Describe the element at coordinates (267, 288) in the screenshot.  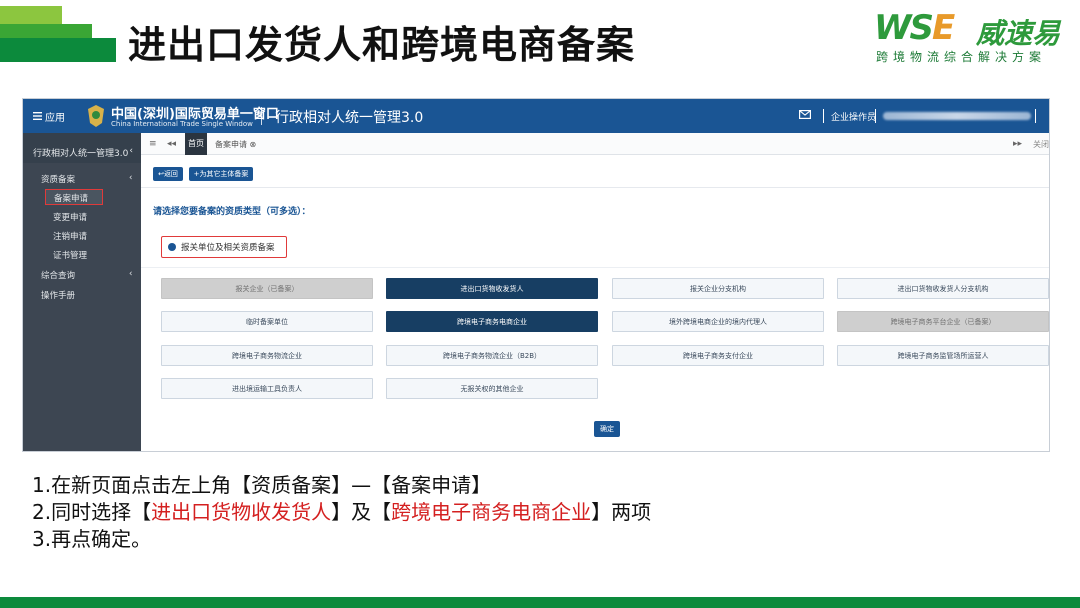
I see `qualification-option-button: 报关企业（已备案）` at that location.